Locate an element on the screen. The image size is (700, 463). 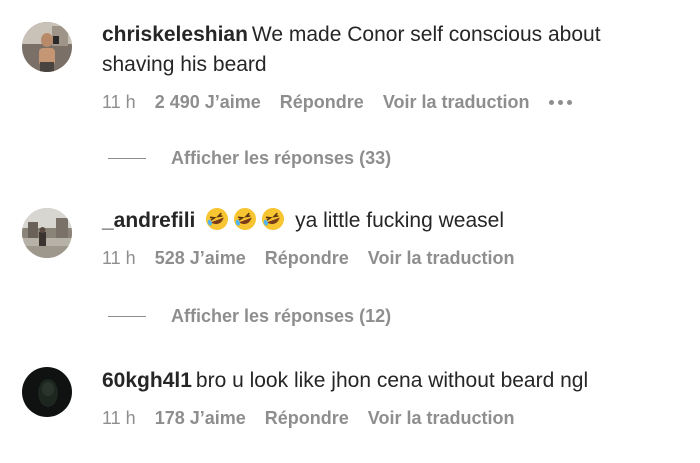
view-replies-button: Afficher les réponses (33) is located at coordinates (249, 158).